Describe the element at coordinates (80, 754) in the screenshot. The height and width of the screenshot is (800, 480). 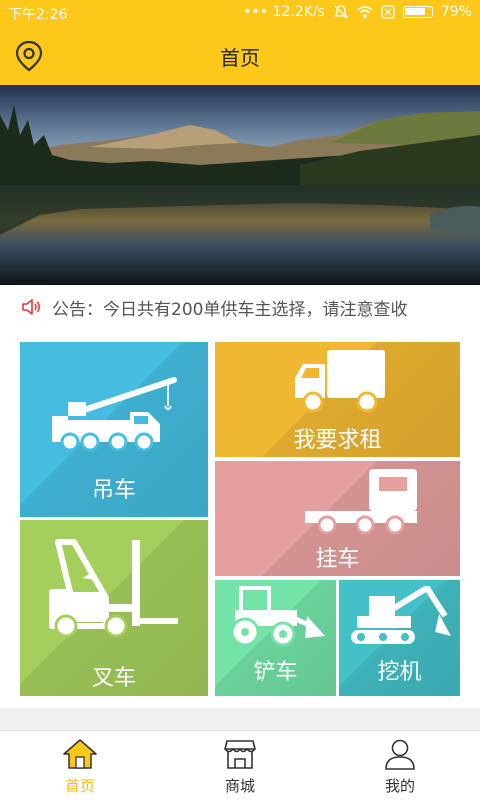
I see `home-icon` at that location.